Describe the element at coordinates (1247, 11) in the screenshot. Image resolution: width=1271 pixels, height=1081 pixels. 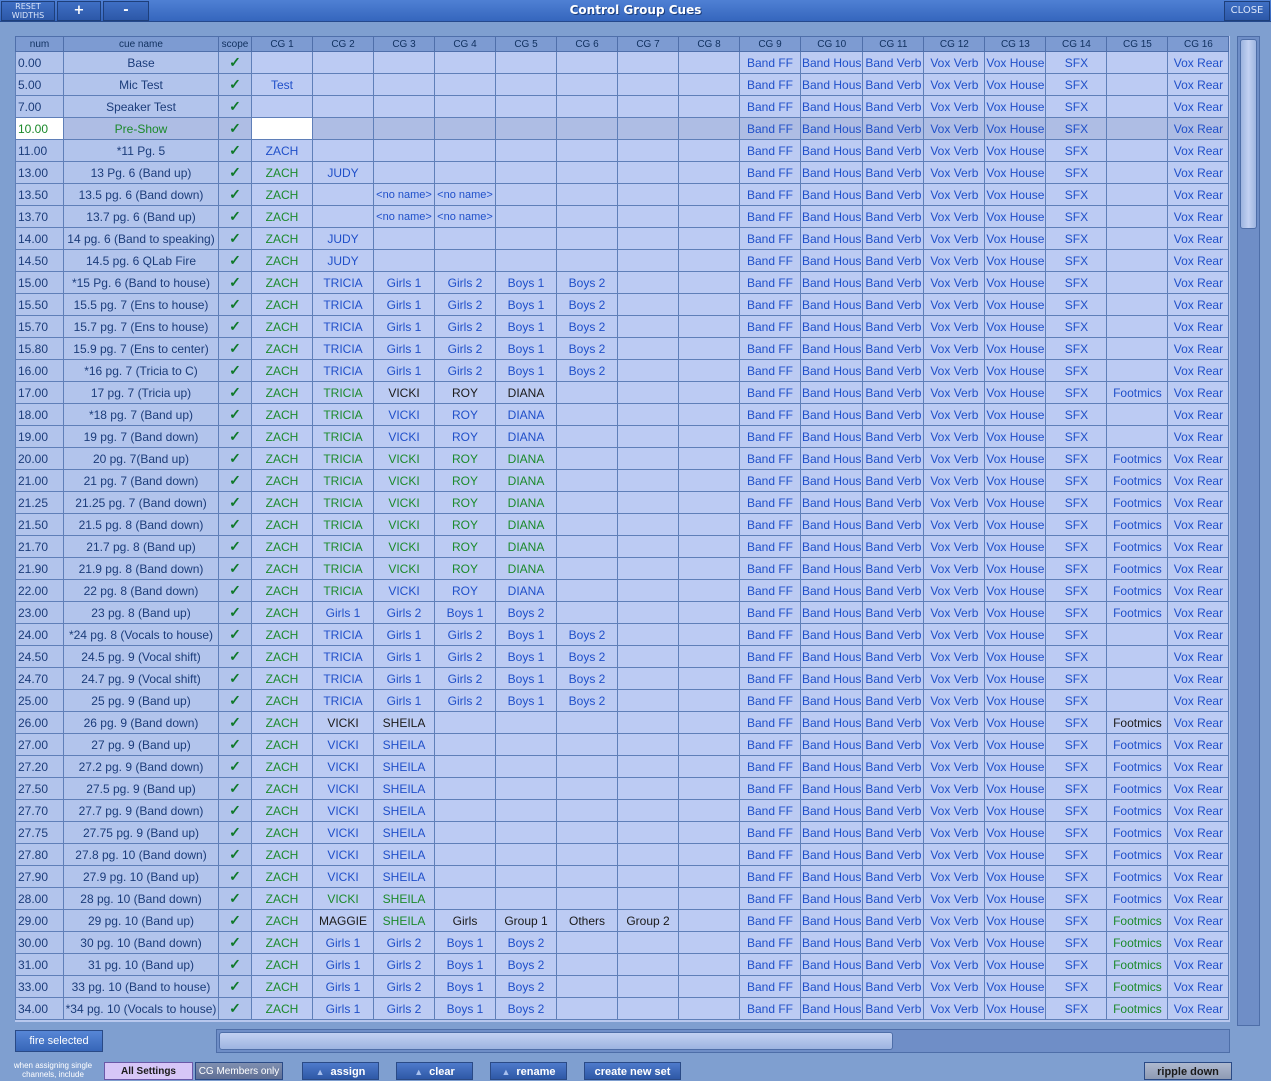
I see `close-button: CLOSE` at that location.